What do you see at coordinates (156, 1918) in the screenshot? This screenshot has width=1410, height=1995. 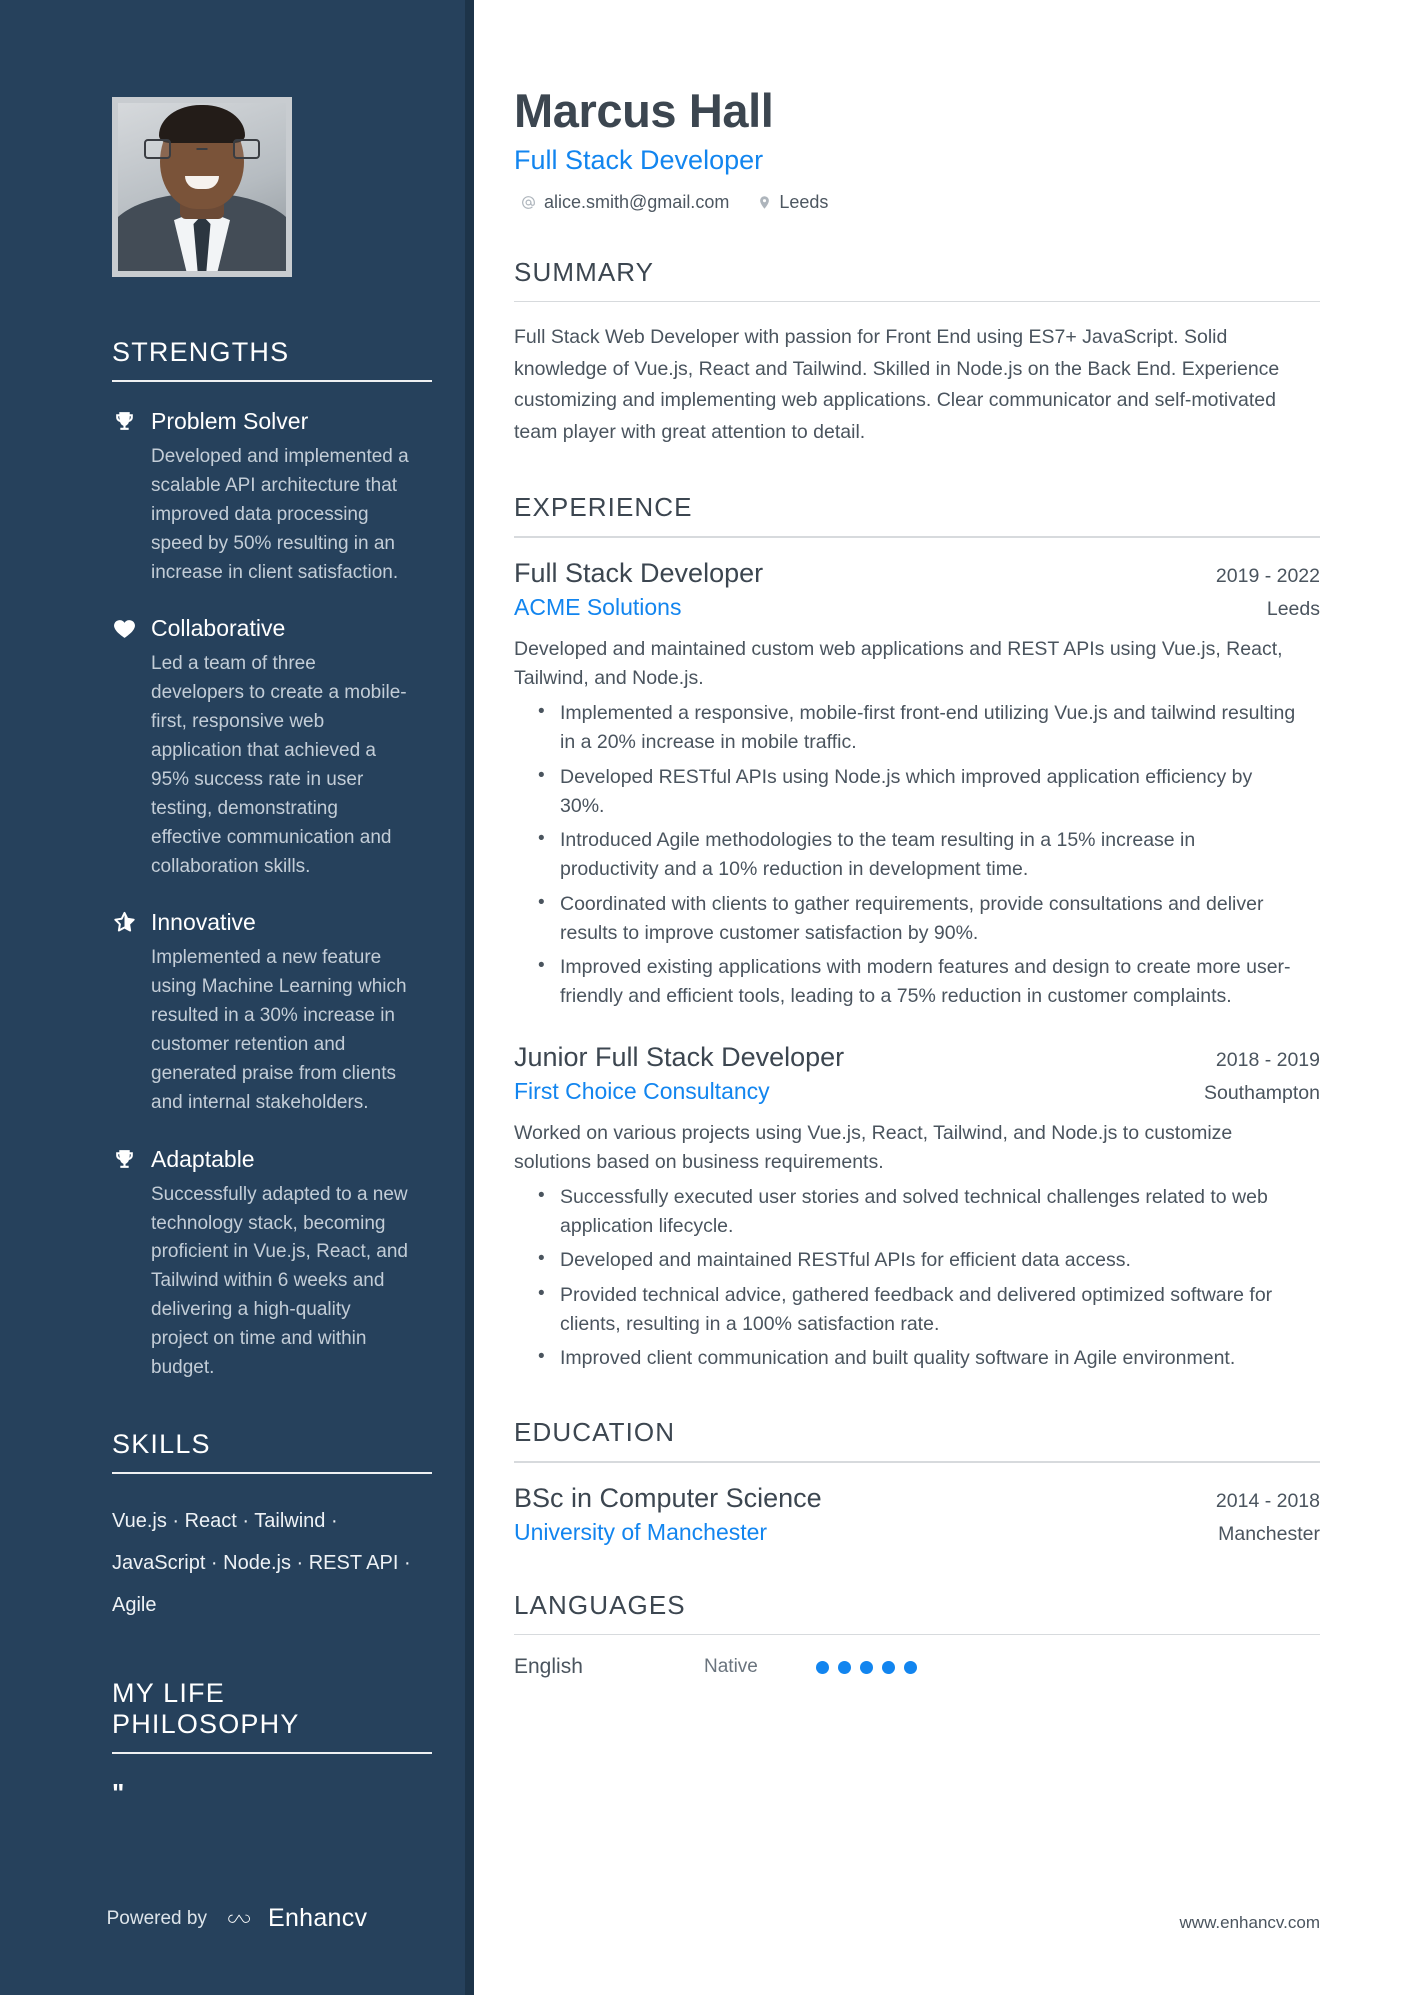 I see `powered-by-label: Powered by` at bounding box center [156, 1918].